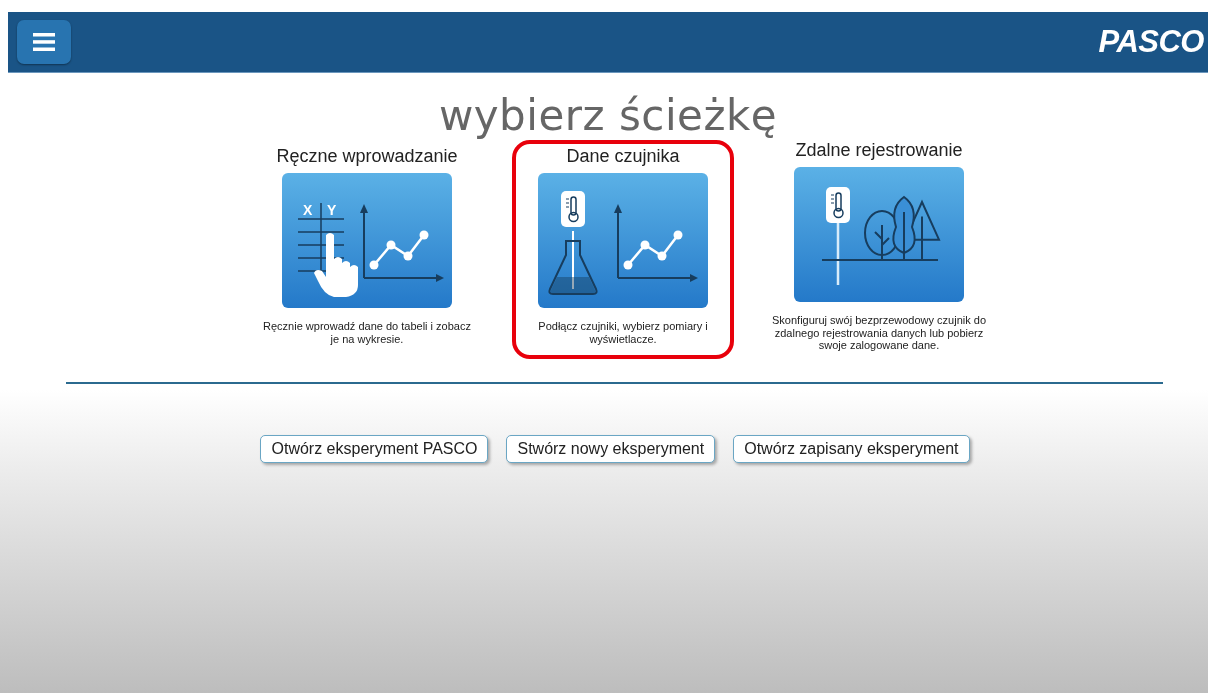 This screenshot has height=693, width=1208. I want to click on path-description: Skonfiguruj swój bezprzewodowy czujnik do zdalnego rejestrowania danych lub pobierz swoje zalogowane dane., so click(879, 333).